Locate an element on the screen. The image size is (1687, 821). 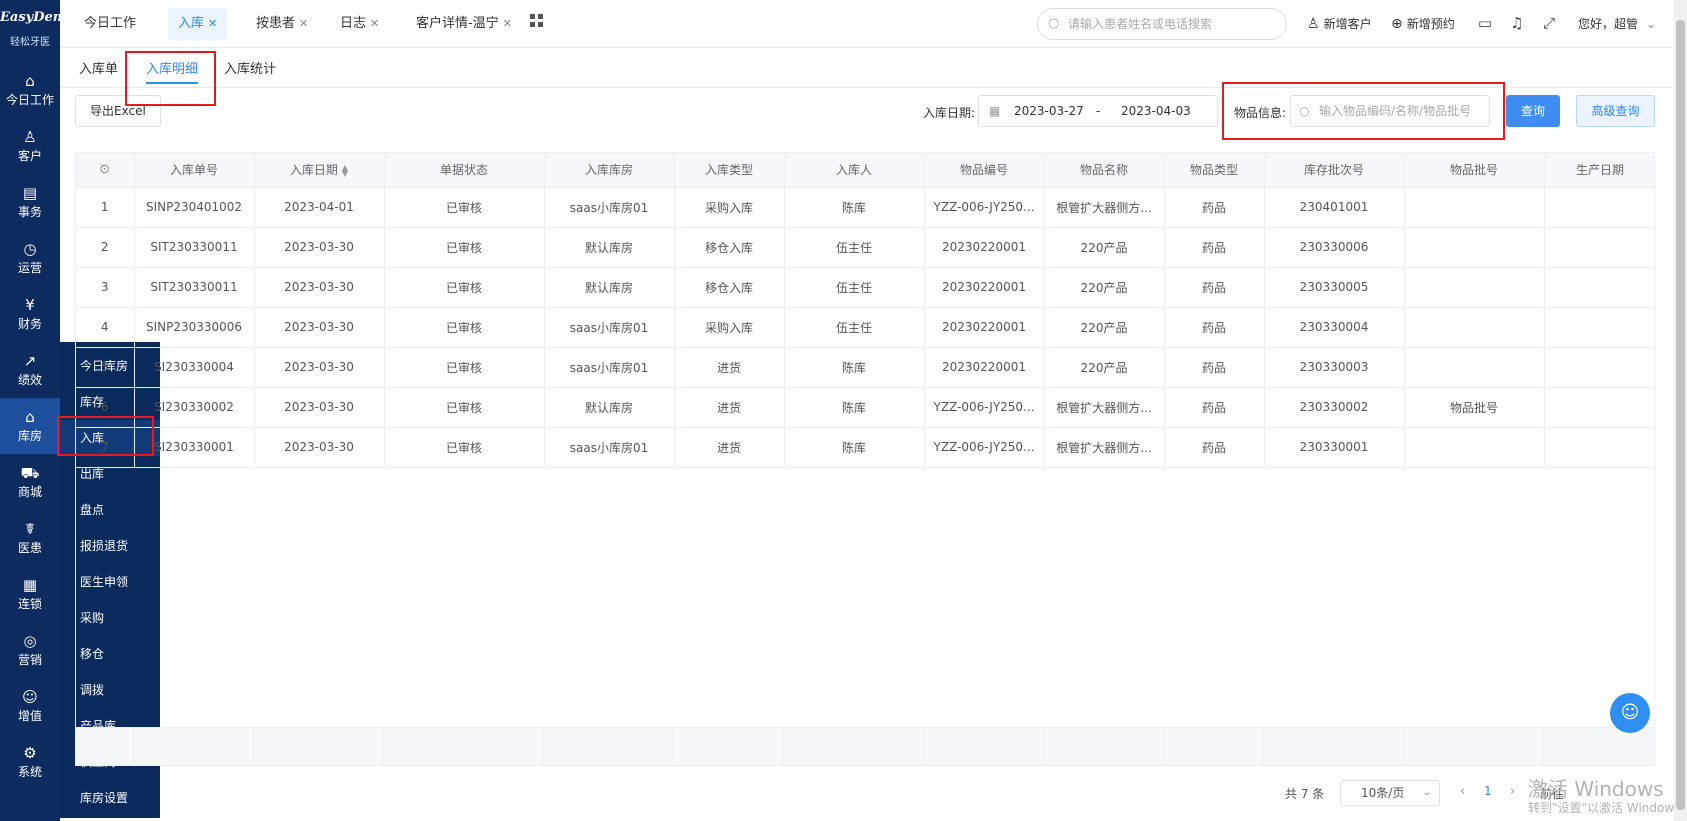
tab-by-patient: 按患者 ✕ is located at coordinates (282, 24).